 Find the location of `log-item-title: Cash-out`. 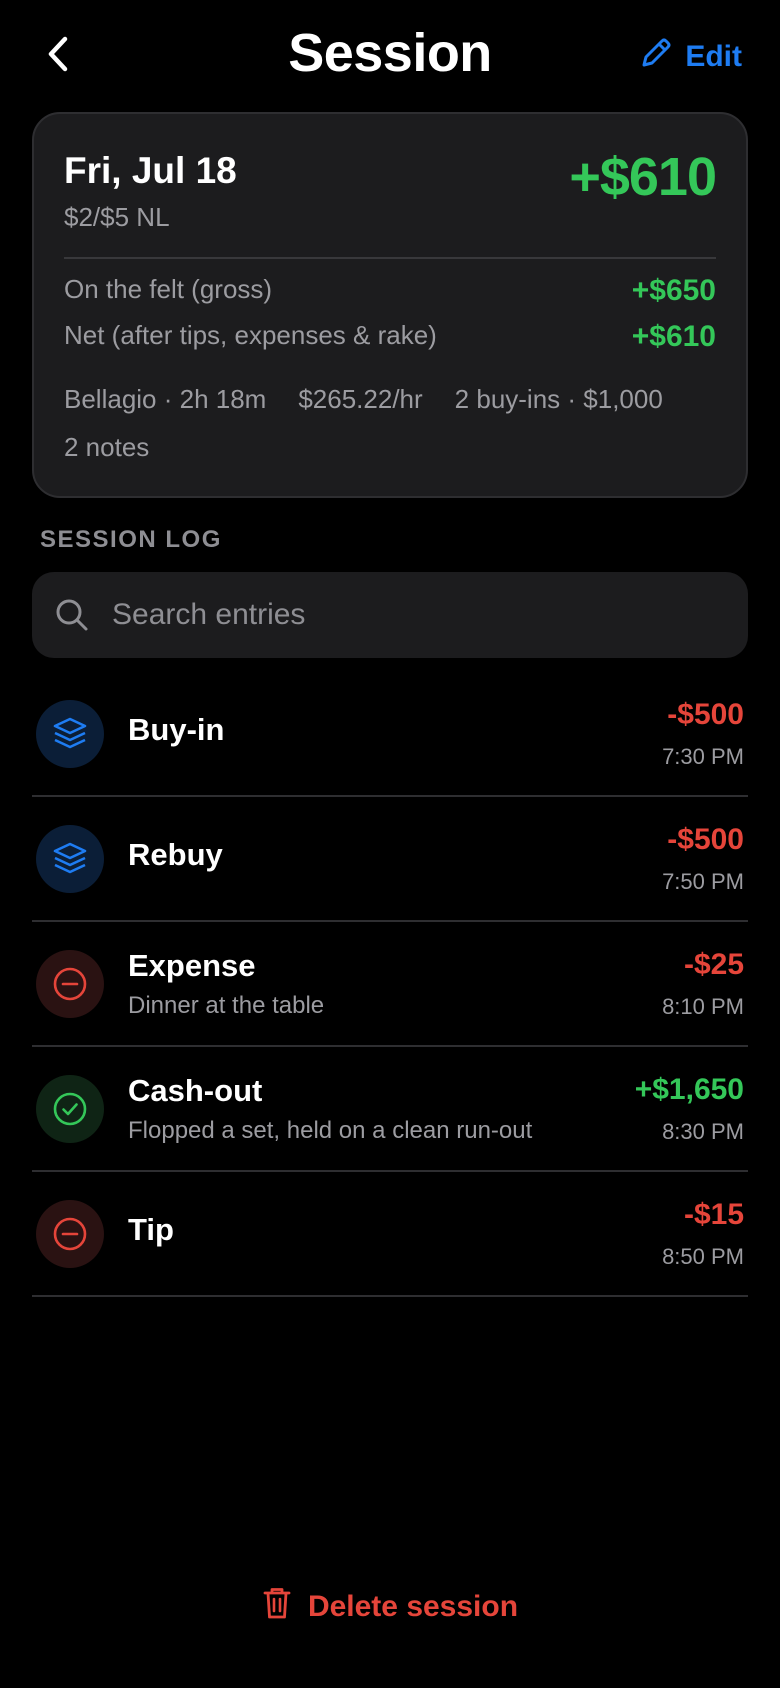

log-item-title: Cash-out is located at coordinates (195, 1090).